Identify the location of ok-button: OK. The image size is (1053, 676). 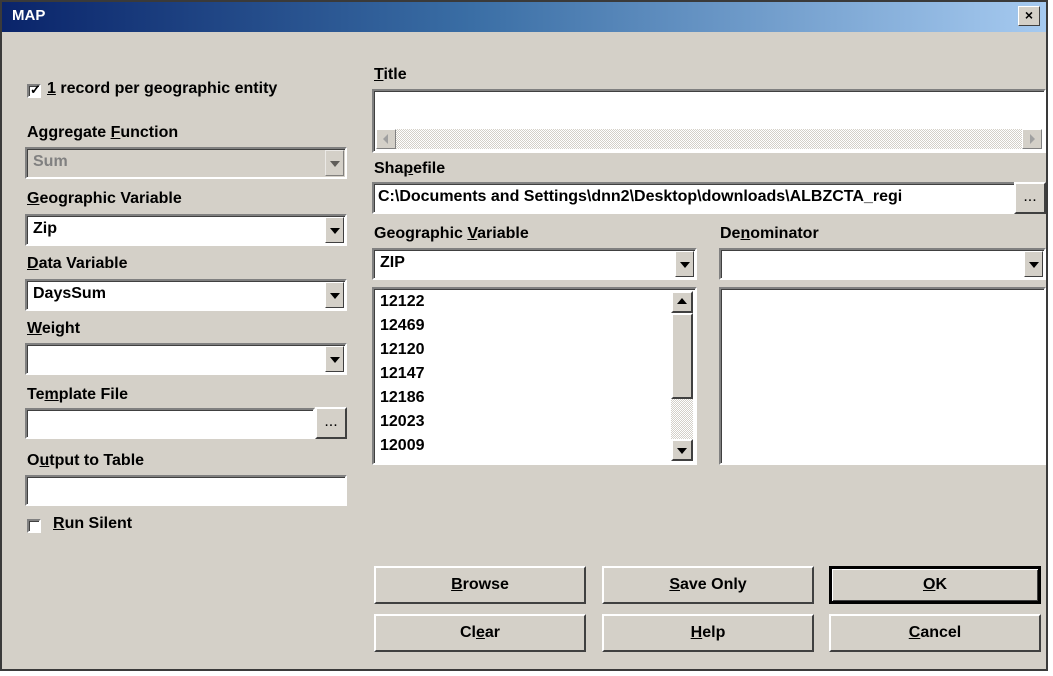
(935, 585).